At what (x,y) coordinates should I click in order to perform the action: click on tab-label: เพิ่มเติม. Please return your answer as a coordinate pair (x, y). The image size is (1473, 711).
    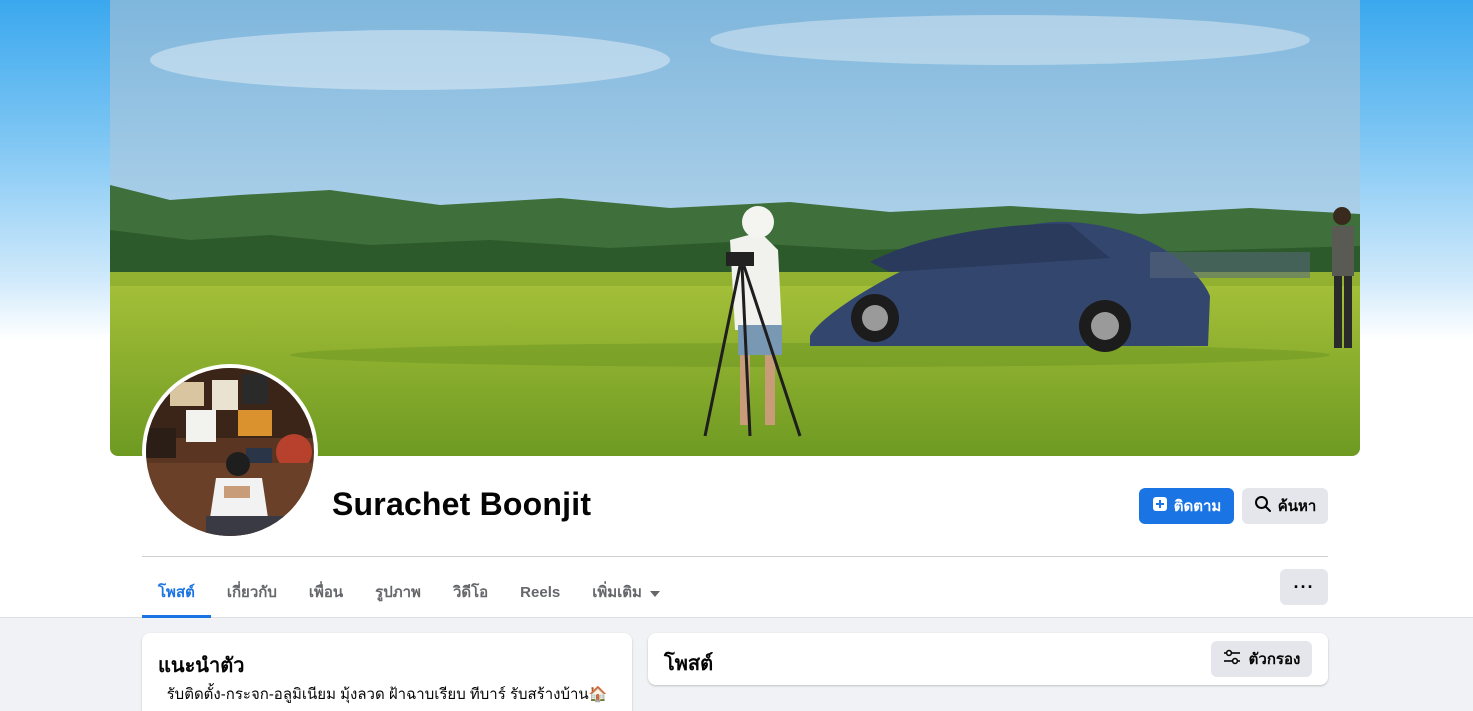
    Looking at the image, I should click on (617, 592).